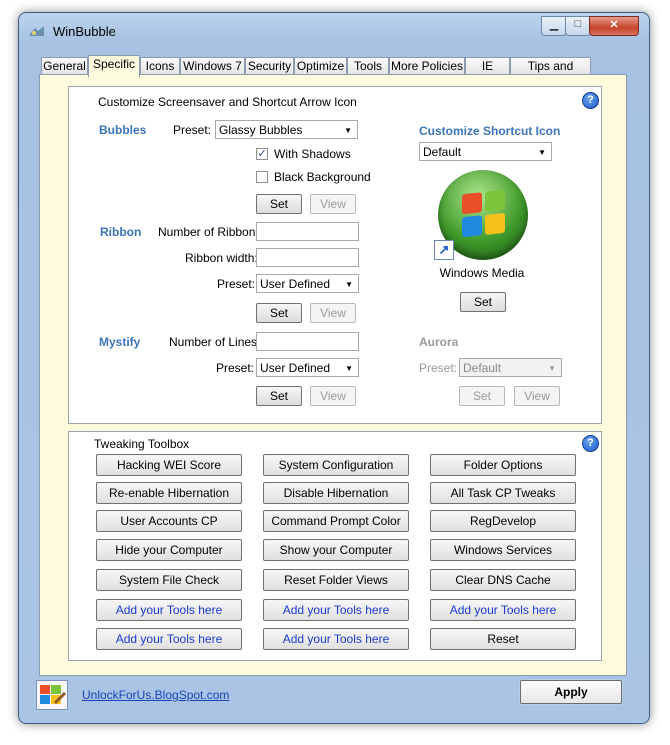 The image size is (670, 745). I want to click on add-your-tools-button-5: Add your Tools here, so click(336, 639).